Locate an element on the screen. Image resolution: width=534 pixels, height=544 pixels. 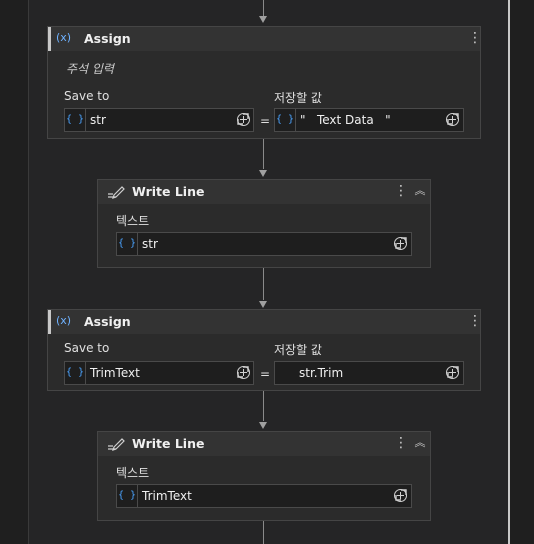
value-text: " Text Data " is located at coordinates (345, 120).